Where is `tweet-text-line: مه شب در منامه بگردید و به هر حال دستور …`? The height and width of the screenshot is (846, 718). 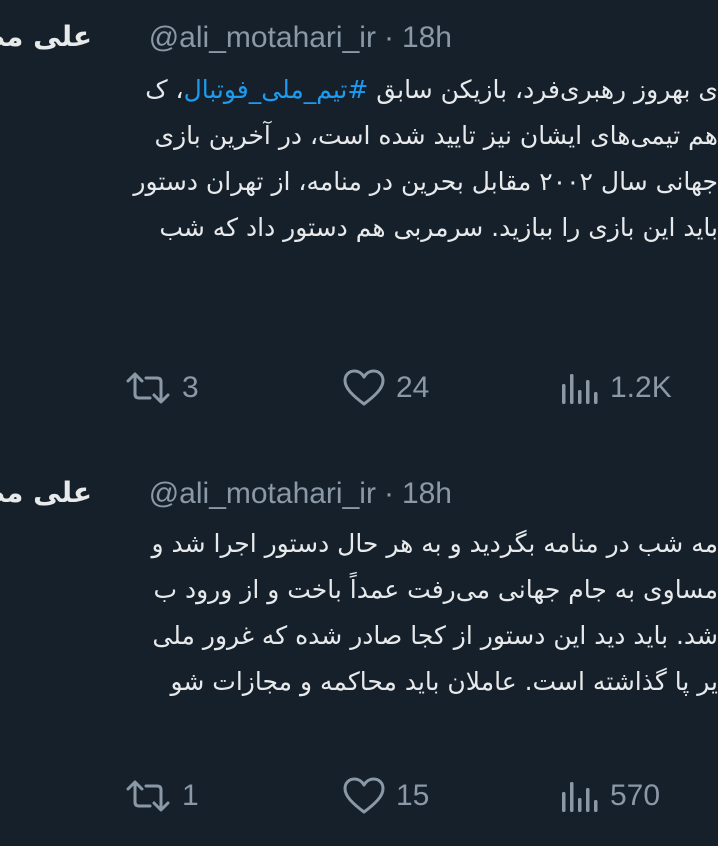 tweet-text-line: مه شب در منامه بگردید و به هر حال دستور … is located at coordinates (434, 543).